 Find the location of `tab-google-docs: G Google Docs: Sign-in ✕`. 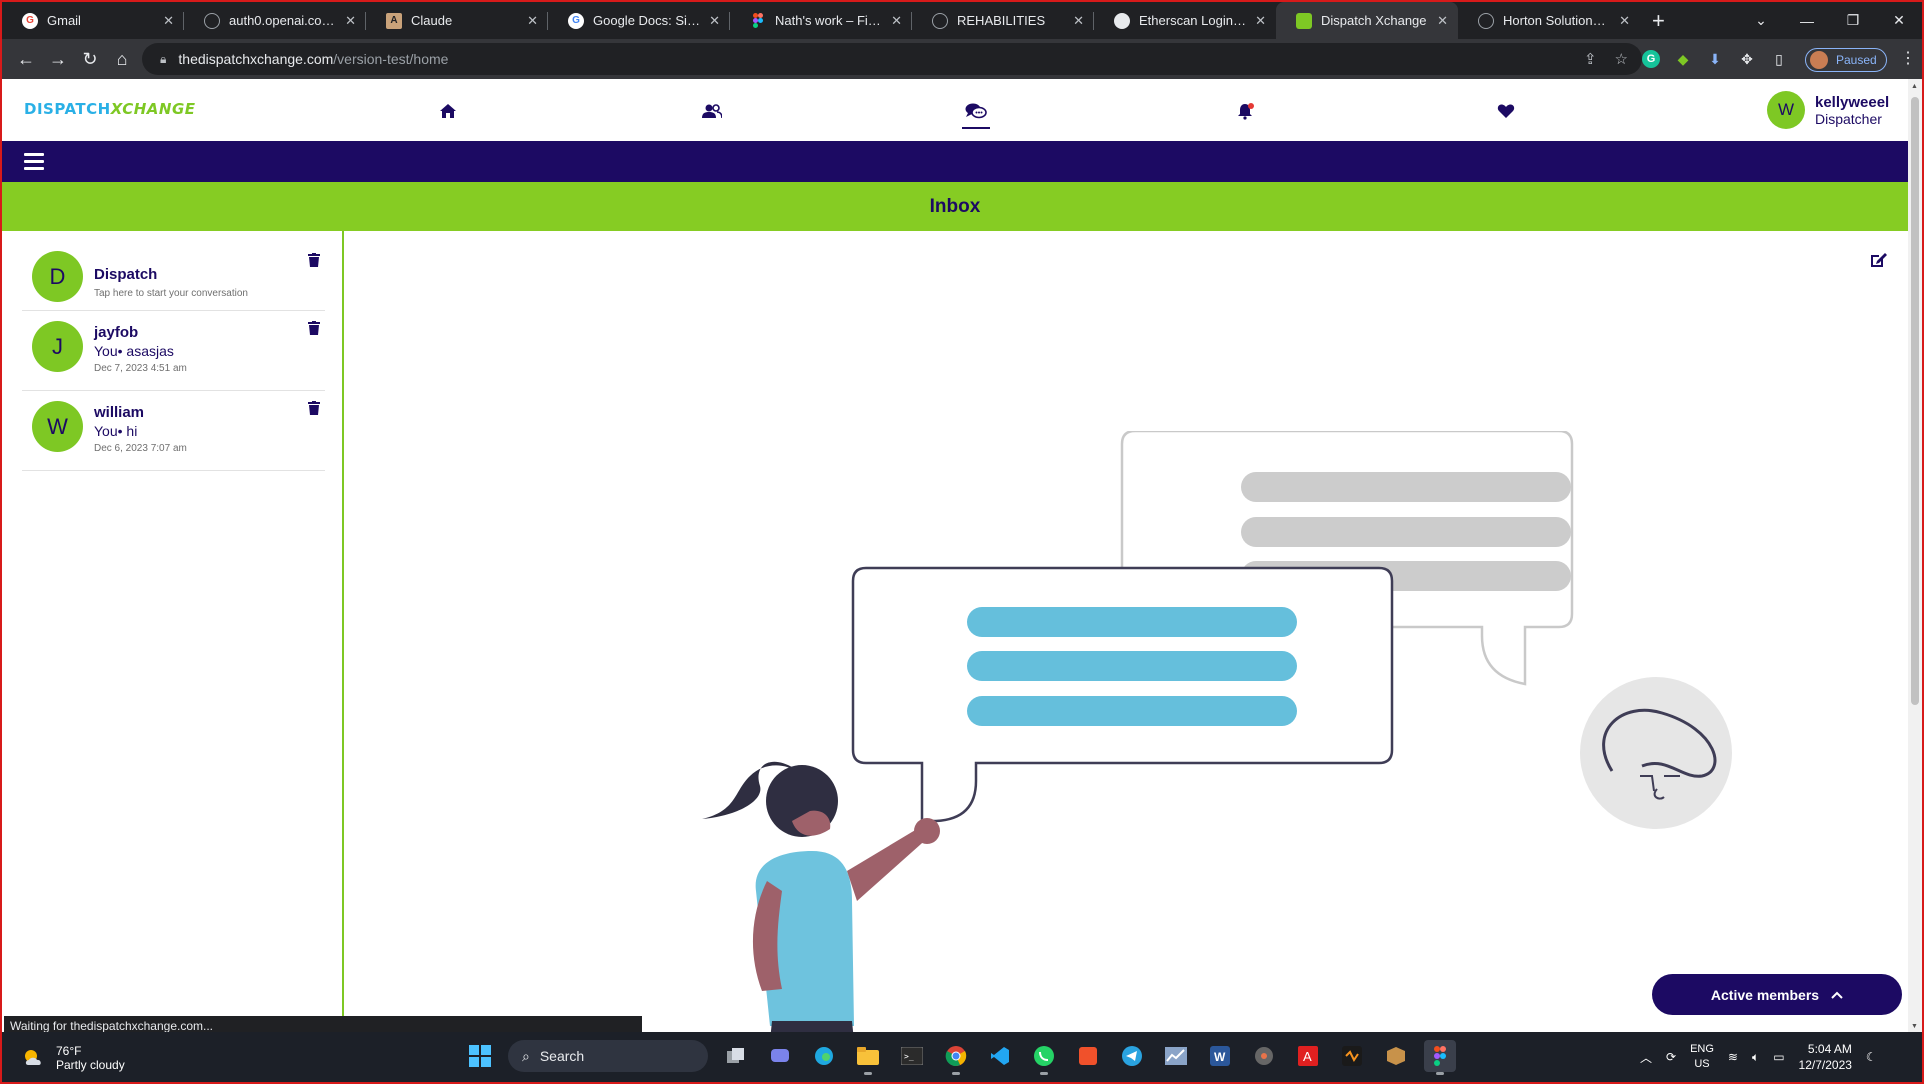

tab-google-docs: G Google Docs: Sign-in ✕ is located at coordinates (639, 20).